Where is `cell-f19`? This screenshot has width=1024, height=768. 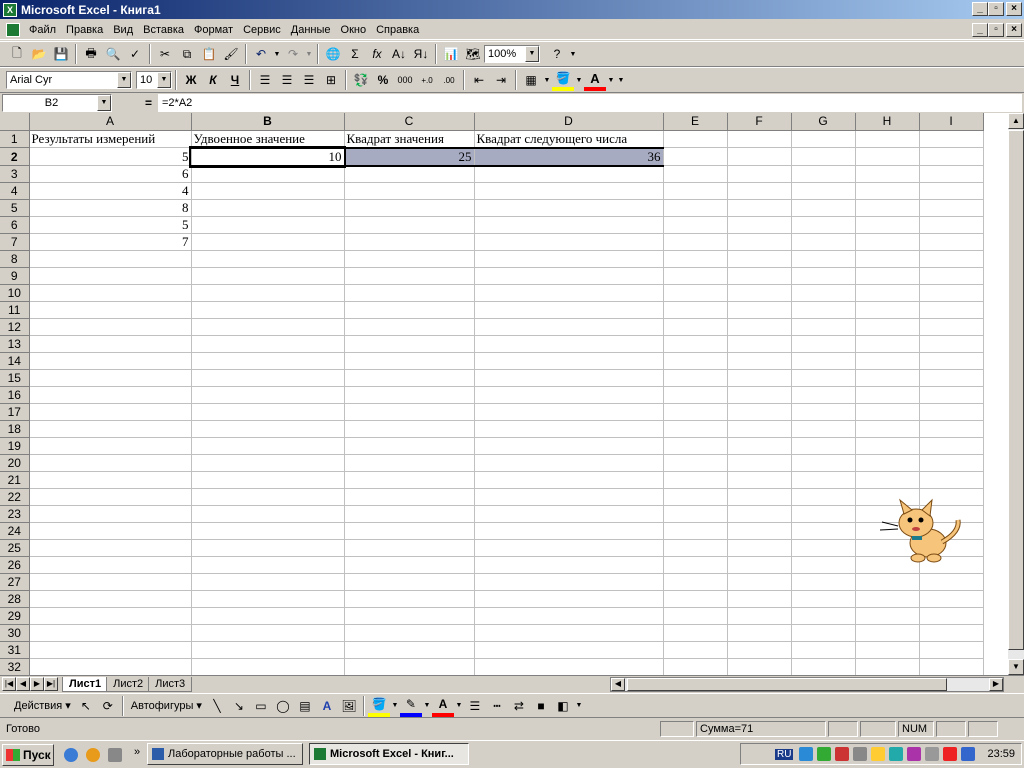
cell-f19 is located at coordinates (759, 446).